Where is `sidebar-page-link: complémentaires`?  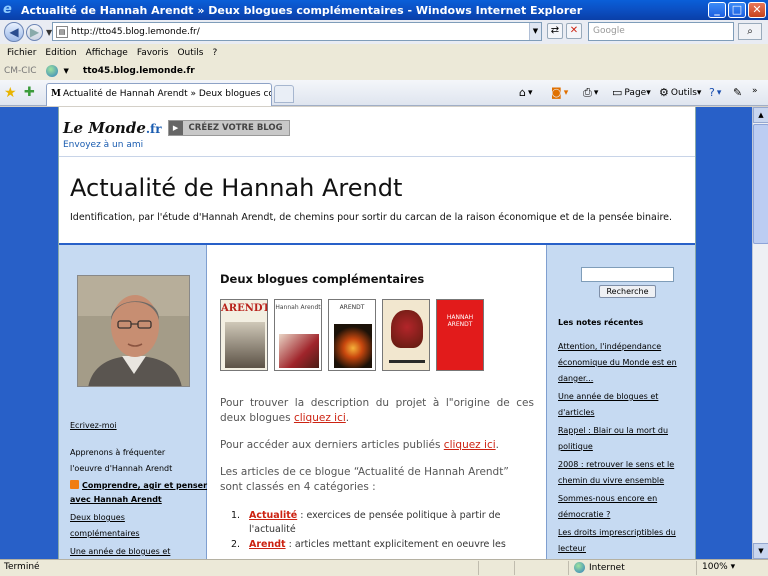 sidebar-page-link: complémentaires is located at coordinates (105, 533).